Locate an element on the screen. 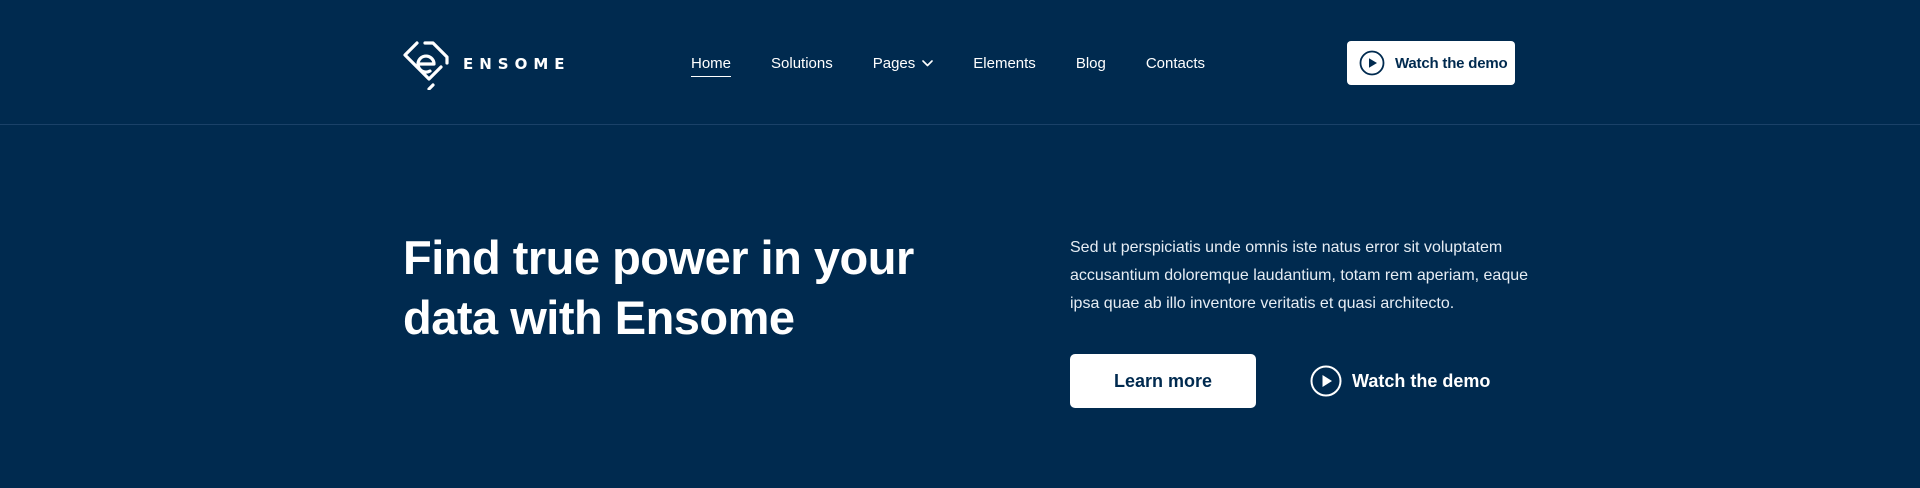 This screenshot has height=488, width=1920. nav-item-pages: Pages is located at coordinates (903, 63).